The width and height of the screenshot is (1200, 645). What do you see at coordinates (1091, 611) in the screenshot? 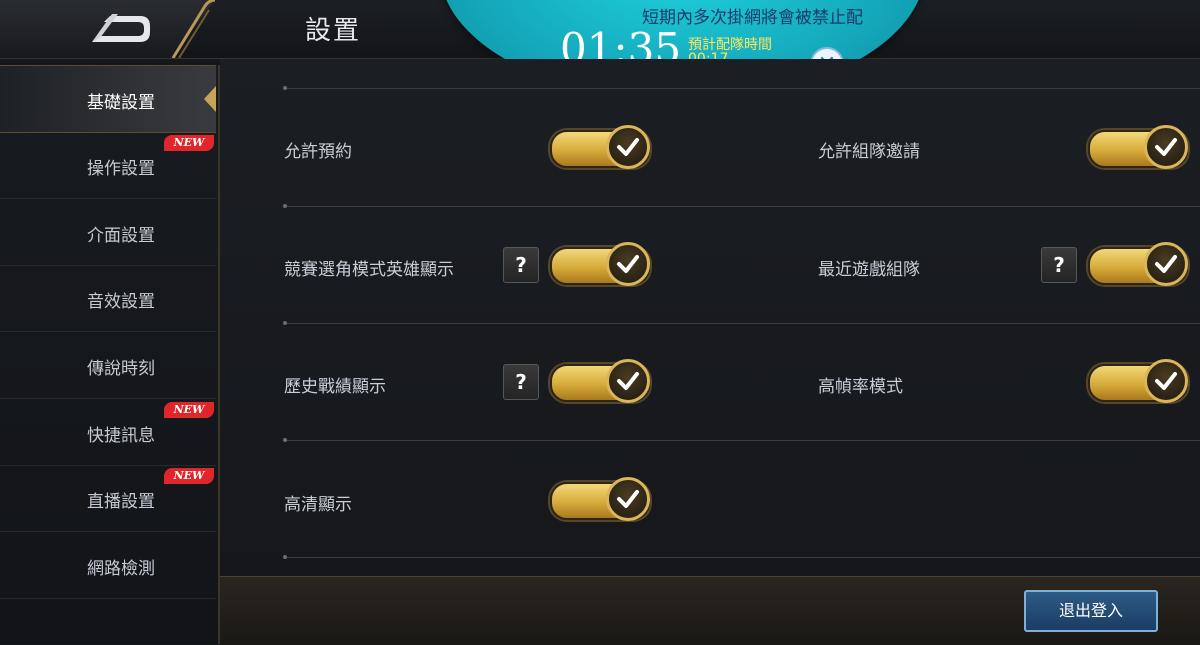
I see `logout-button: 退出登入` at bounding box center [1091, 611].